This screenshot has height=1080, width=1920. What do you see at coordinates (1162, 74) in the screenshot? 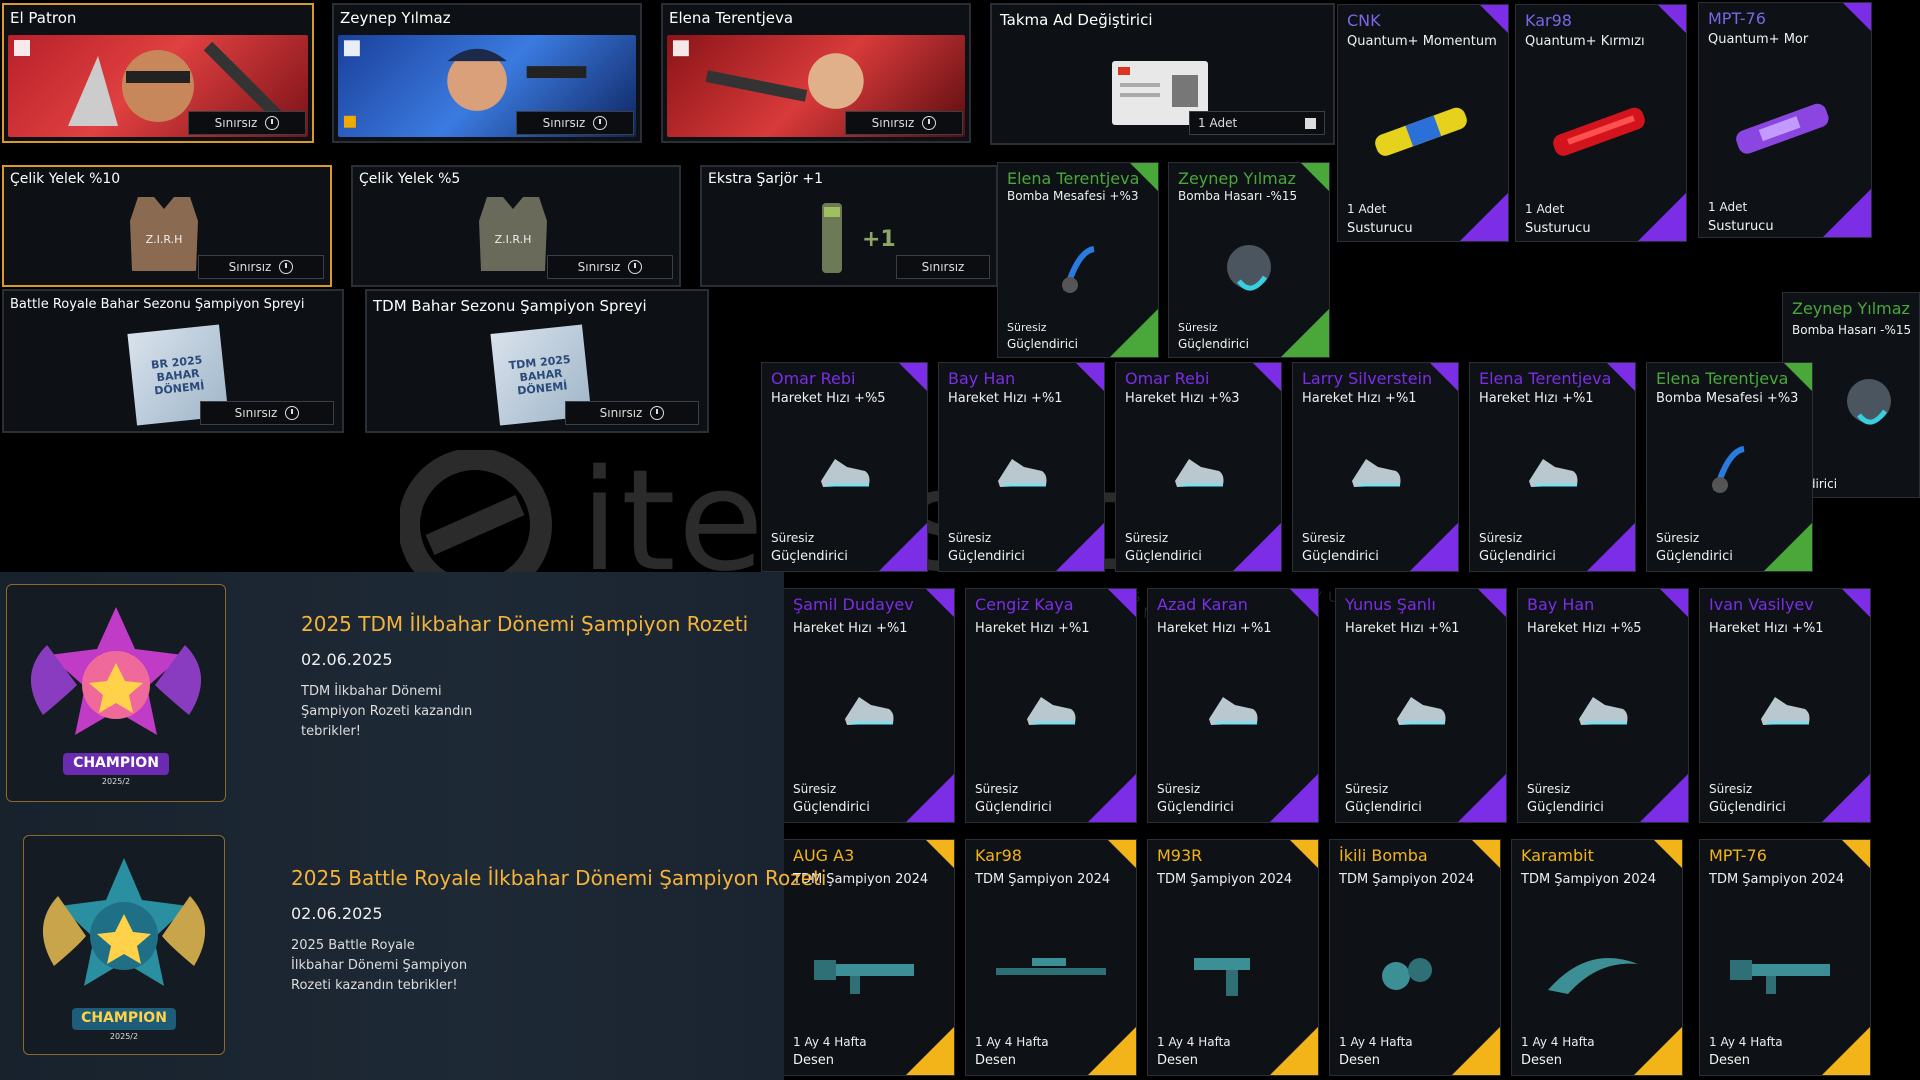
I see `nickname-changer-card: Takma Ad Değiştirici 1 Adet` at bounding box center [1162, 74].